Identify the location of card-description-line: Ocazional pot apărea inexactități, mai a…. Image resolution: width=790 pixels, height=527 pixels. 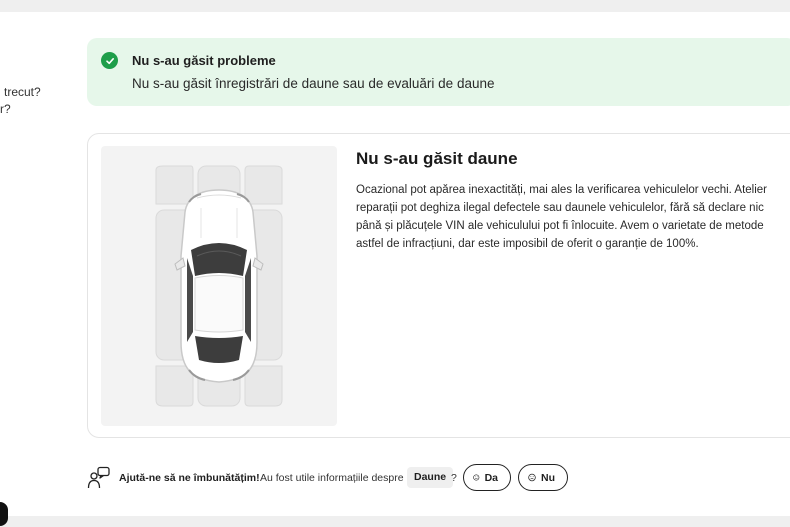
(562, 190).